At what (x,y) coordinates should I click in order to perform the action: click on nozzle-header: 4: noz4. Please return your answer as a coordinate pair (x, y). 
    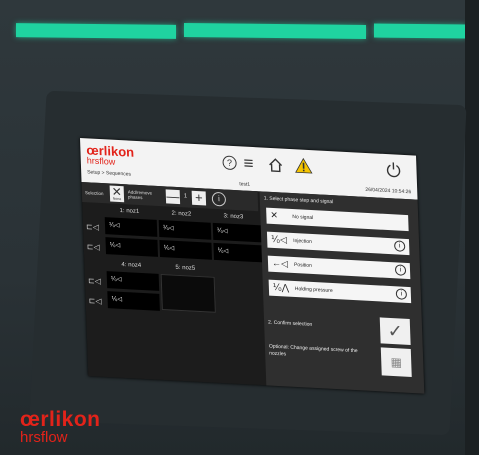
    Looking at the image, I should click on (131, 265).